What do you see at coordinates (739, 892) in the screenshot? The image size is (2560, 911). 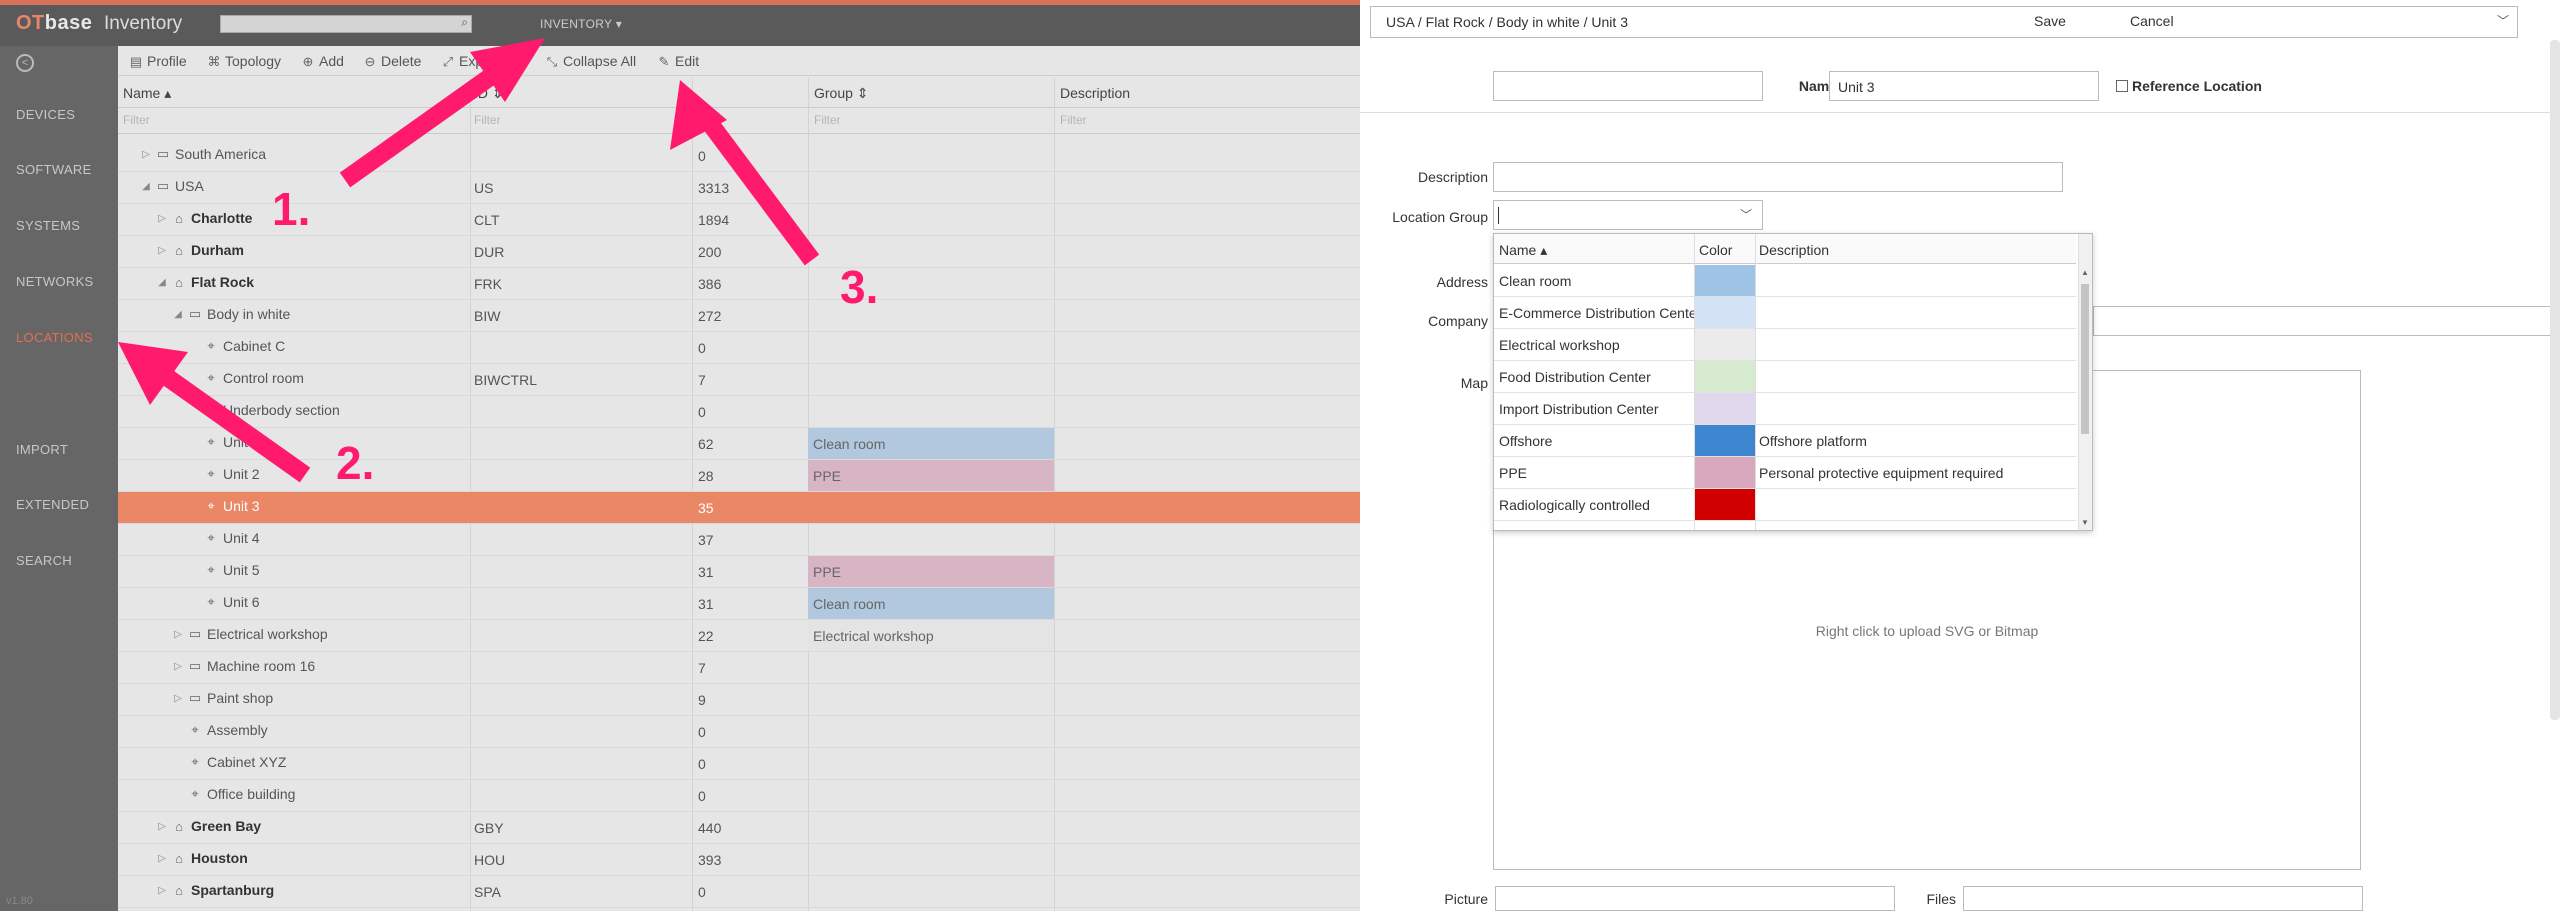 I see `table-row: ▷ ⌂ Spartanburg SPA 0` at bounding box center [739, 892].